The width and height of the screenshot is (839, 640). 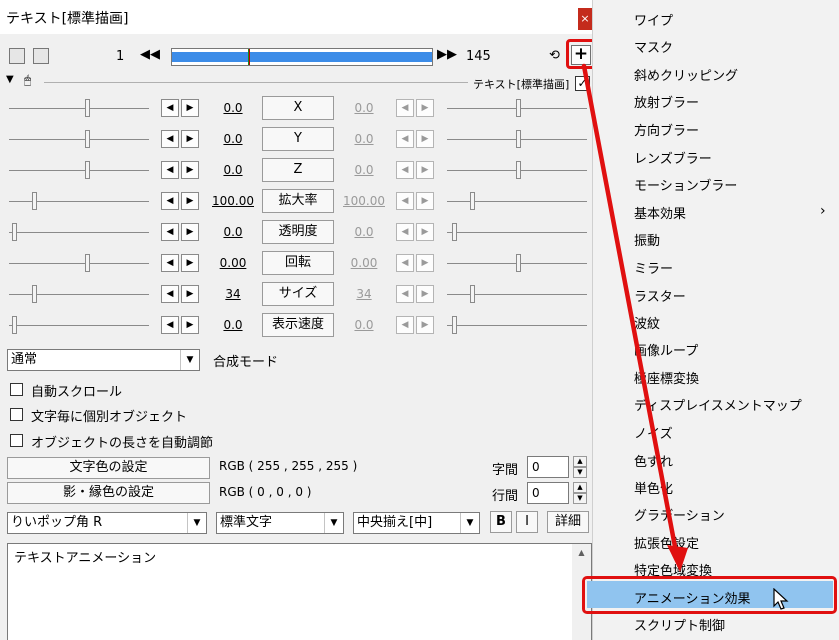 What do you see at coordinates (16, 414) in the screenshot?
I see `per-char-object-checkbox` at bounding box center [16, 414].